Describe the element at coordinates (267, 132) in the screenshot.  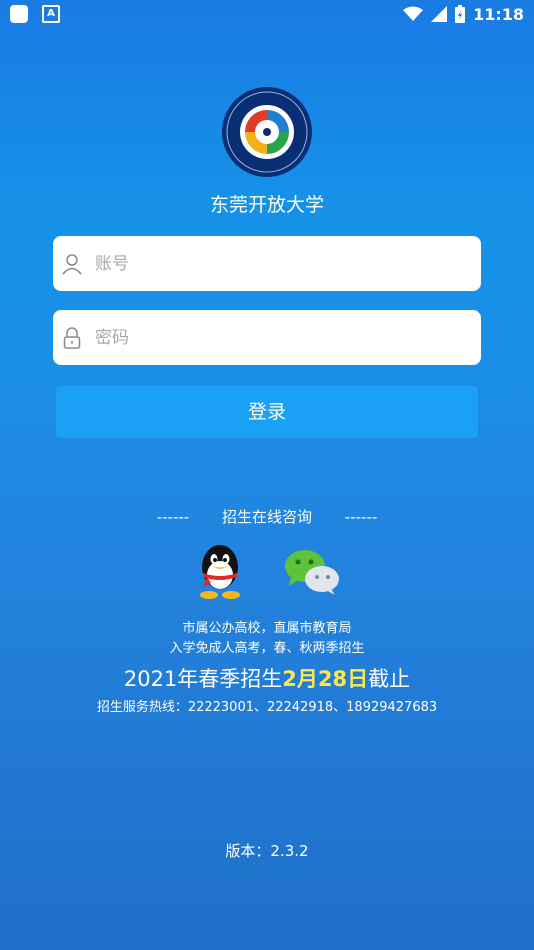
I see `university-logo` at that location.